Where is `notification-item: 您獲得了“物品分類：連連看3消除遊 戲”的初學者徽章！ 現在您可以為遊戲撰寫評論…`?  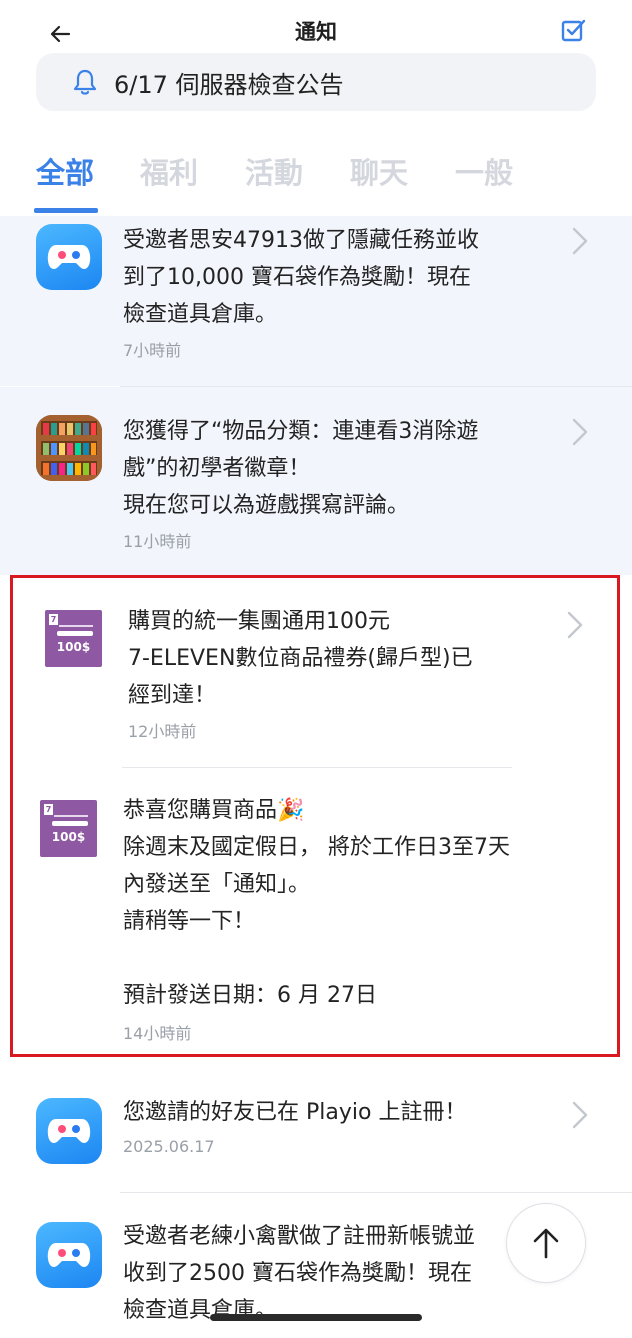
notification-item: 您獲得了“物品分類：連連看3消除遊 戲”的初學者徽章！ 現在您可以為遊戲撰寫評論… is located at coordinates (316, 481).